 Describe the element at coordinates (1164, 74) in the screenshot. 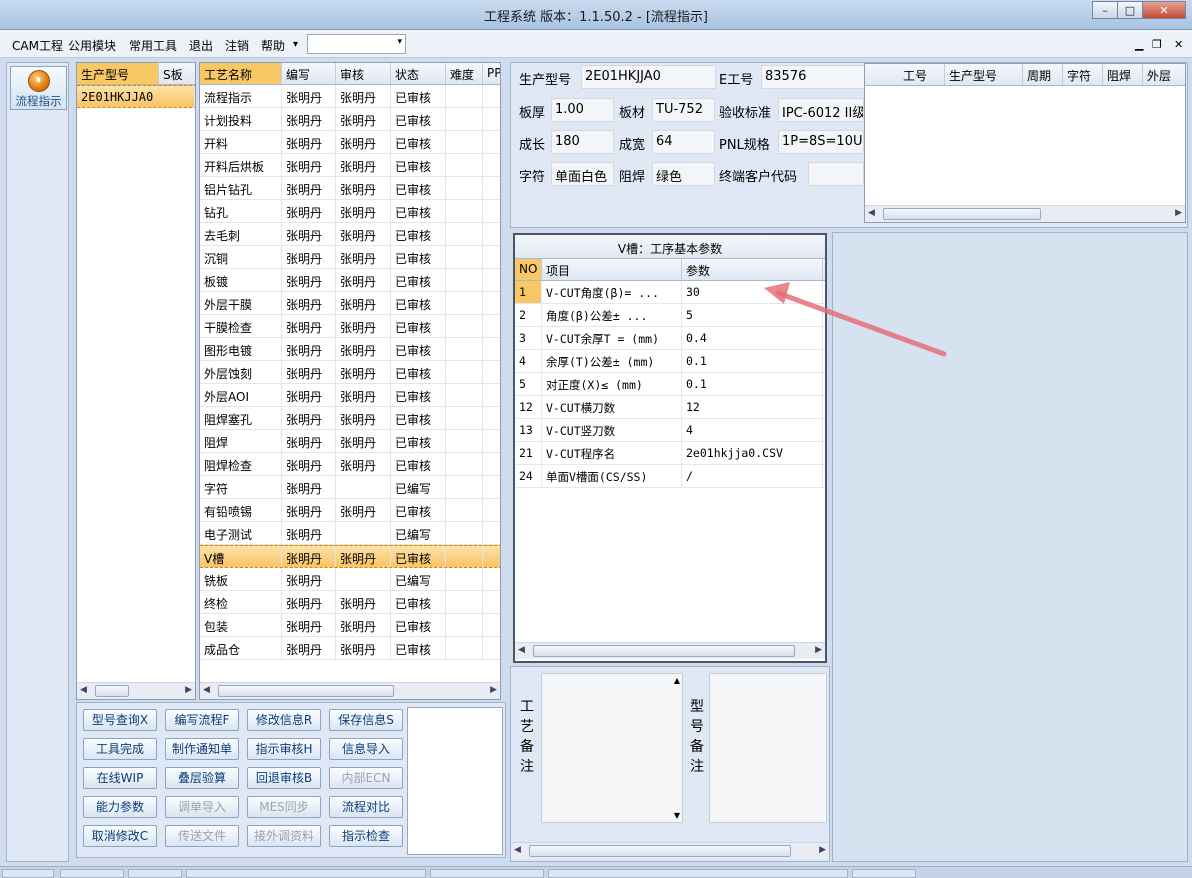

I see `col-outer-layer: 外层` at that location.